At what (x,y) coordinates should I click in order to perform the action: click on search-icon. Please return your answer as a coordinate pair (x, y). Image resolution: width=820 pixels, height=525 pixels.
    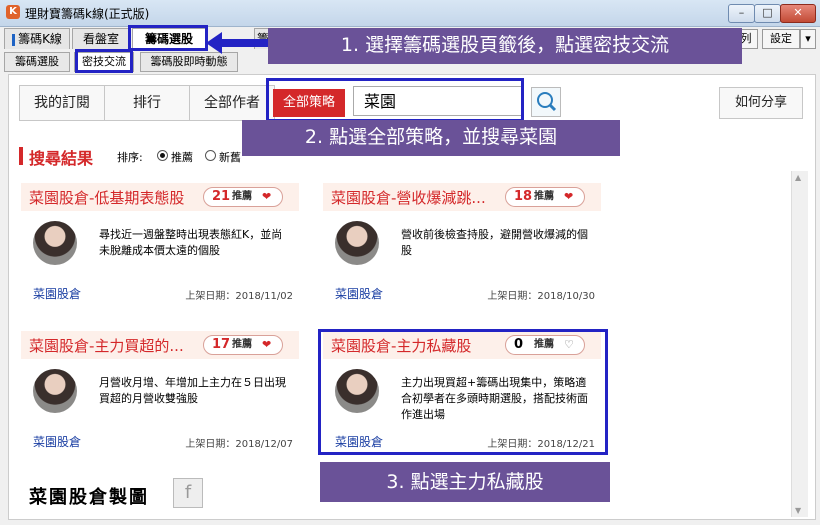
    Looking at the image, I should click on (547, 102).